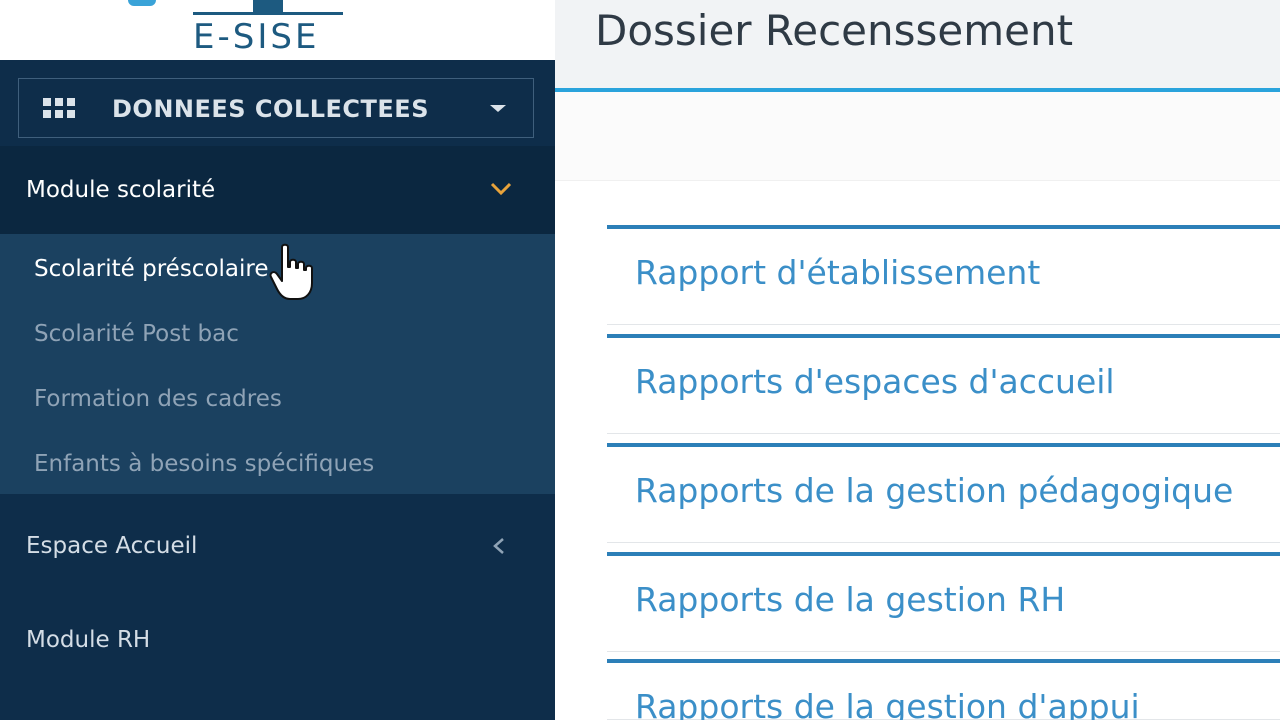 This screenshot has width=1280, height=720. What do you see at coordinates (834, 30) in the screenshot?
I see `page-title: Dossier Recenssement` at bounding box center [834, 30].